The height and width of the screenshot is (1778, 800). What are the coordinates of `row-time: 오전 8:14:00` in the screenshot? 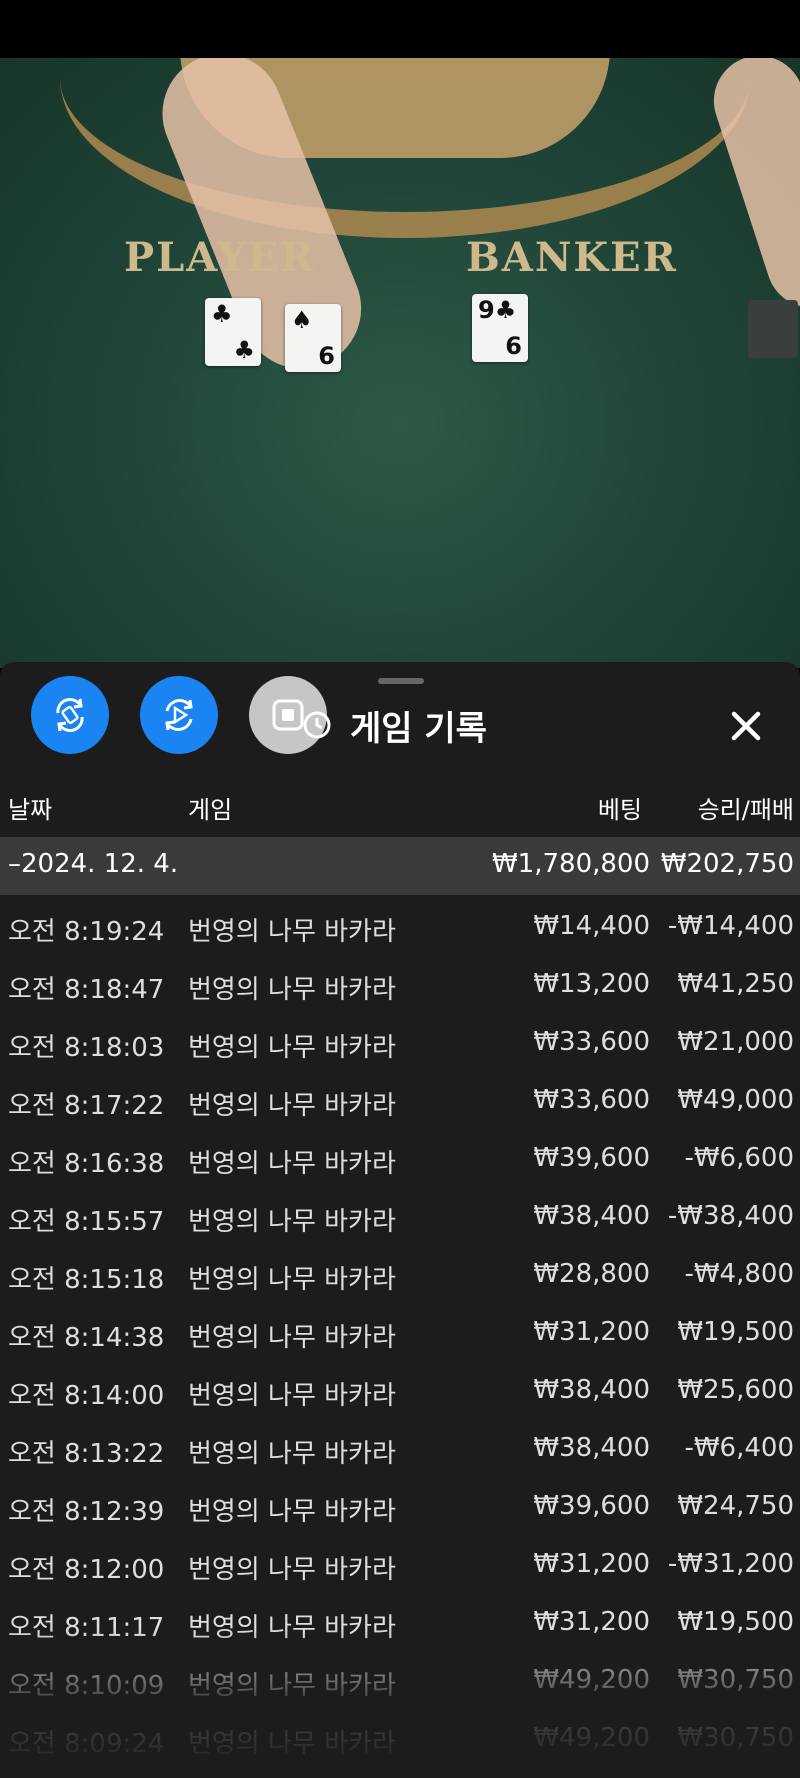 It's located at (86, 1396).